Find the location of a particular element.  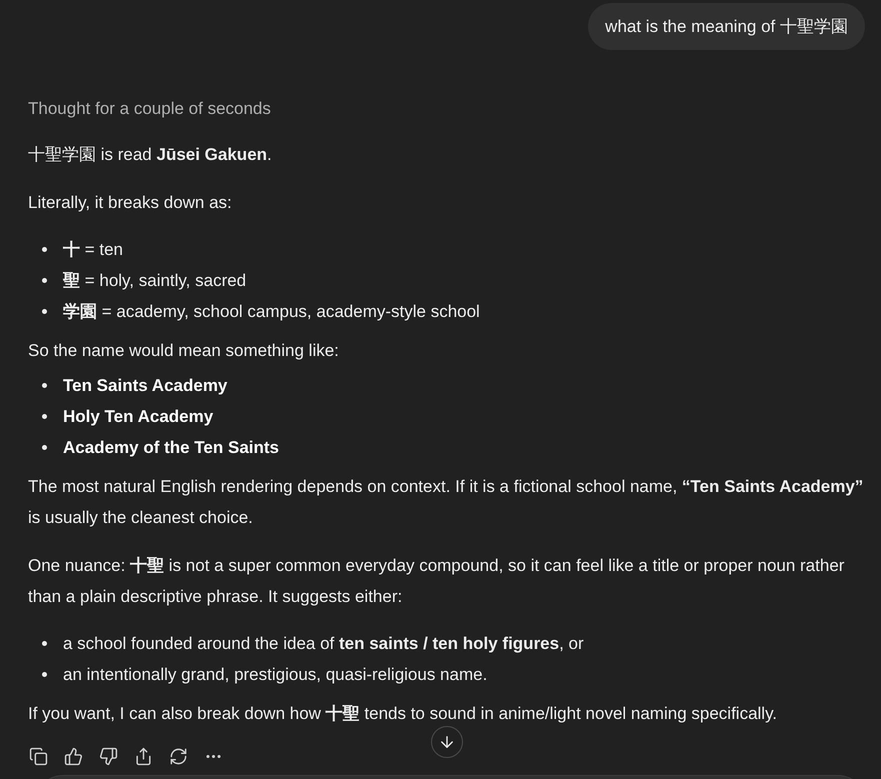

paragraph-text: So the name would mean something like: is located at coordinates (184, 351).